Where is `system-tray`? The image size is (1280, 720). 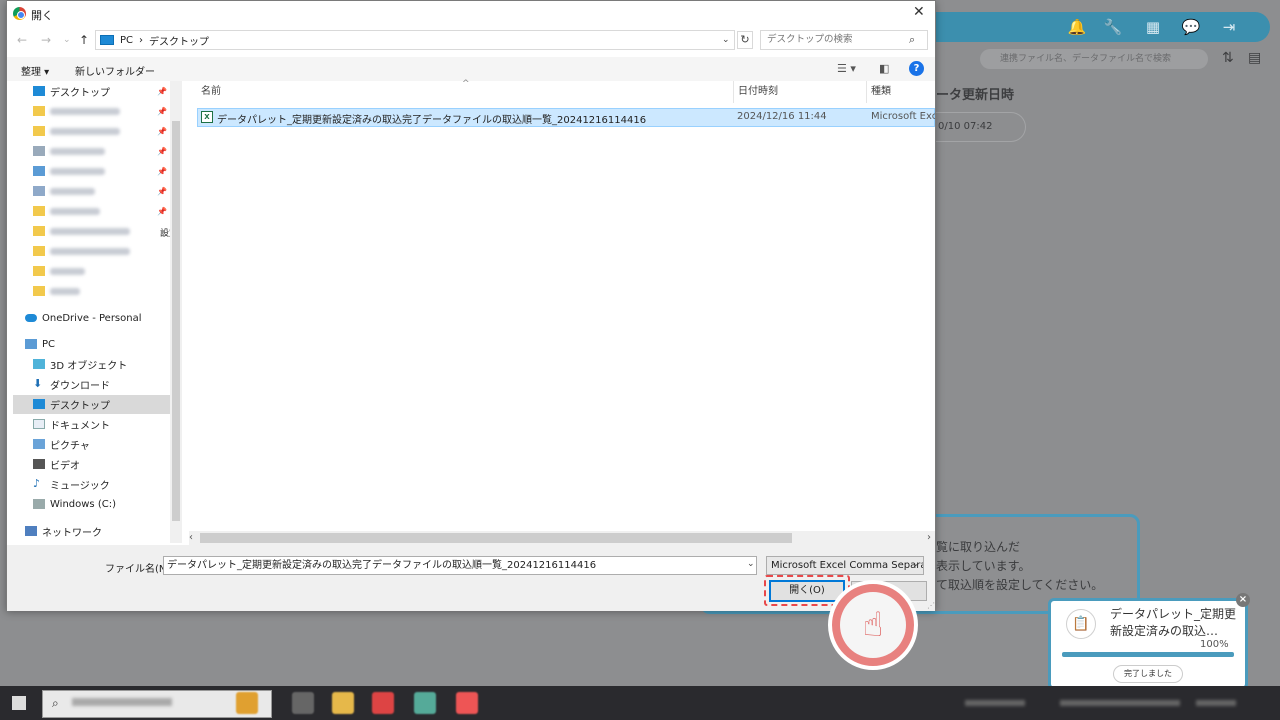
system-tray is located at coordinates (995, 703).